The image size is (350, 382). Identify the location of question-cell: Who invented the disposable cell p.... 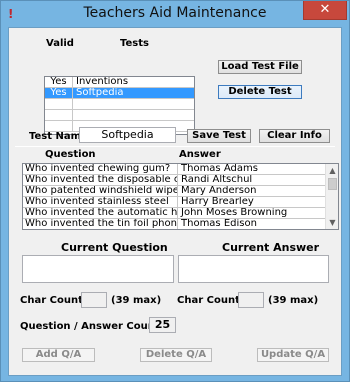
(100, 180).